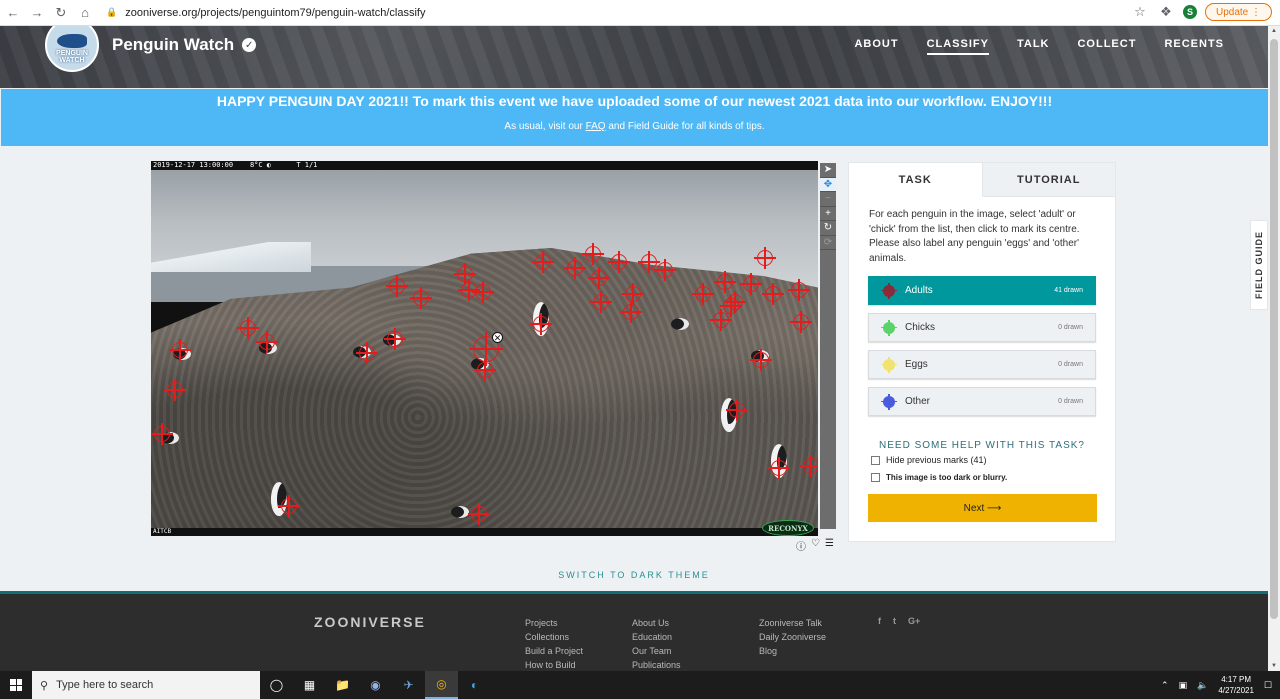  I want to click on hide-marks-checkbox: Hide previous marks (41), so click(993, 460).